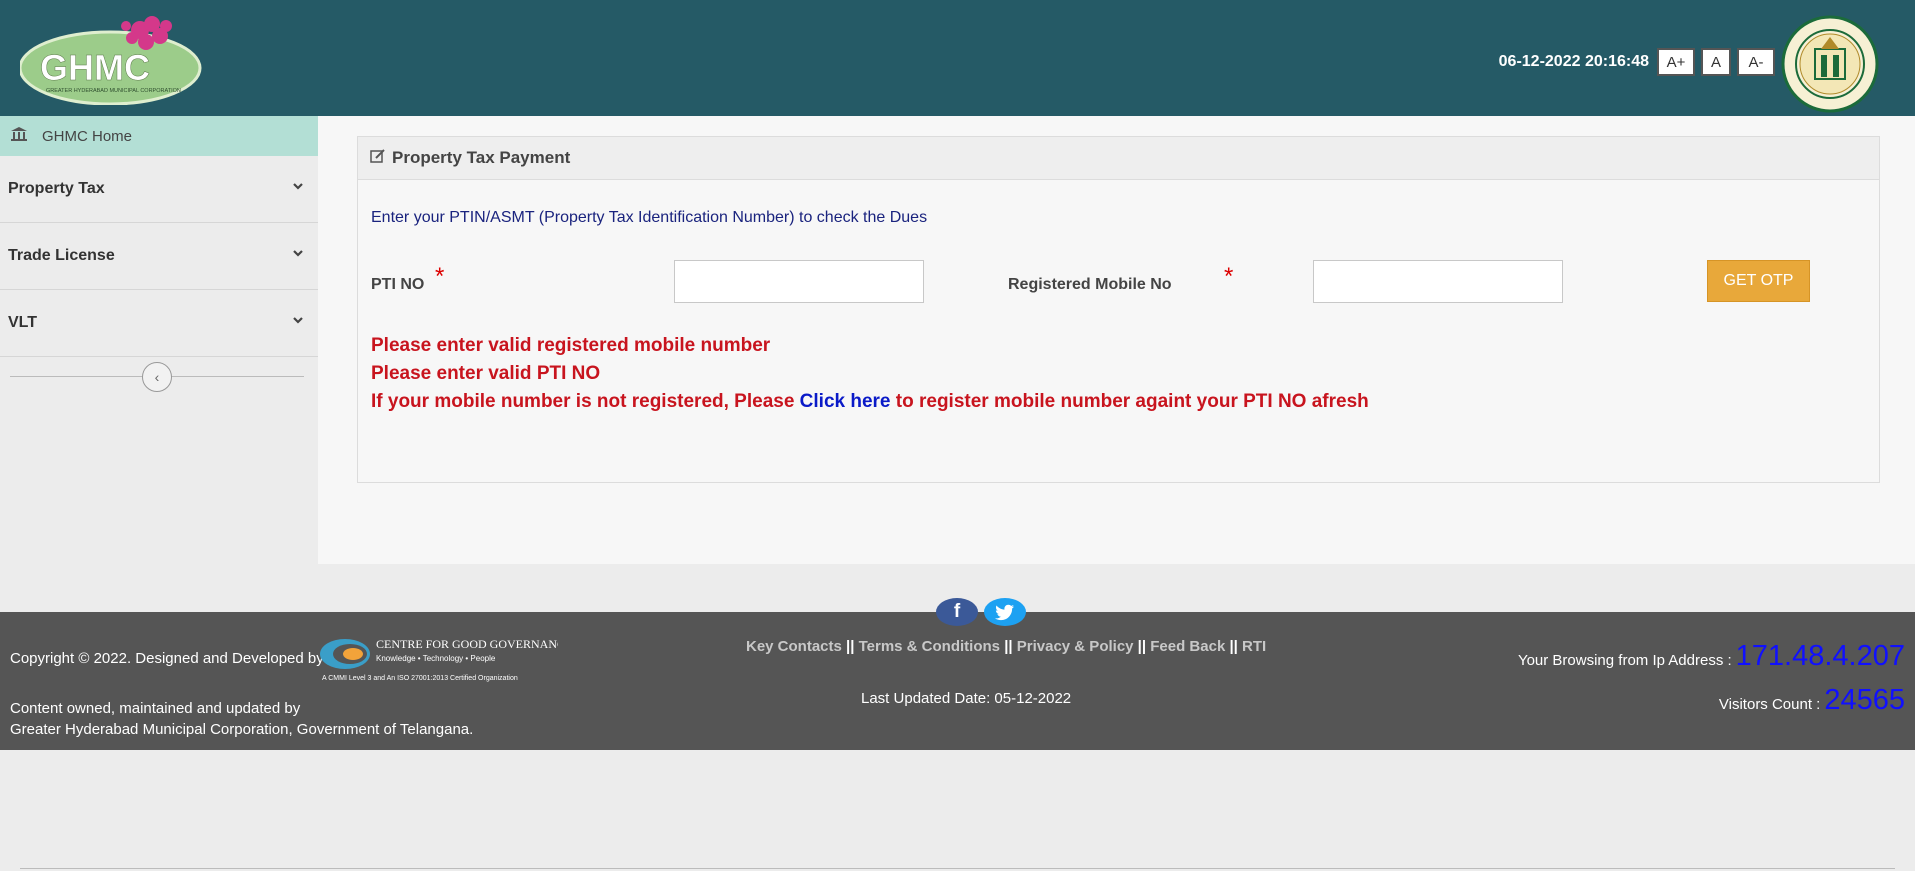 The image size is (1915, 871). What do you see at coordinates (378, 158) in the screenshot?
I see `edit-icon` at bounding box center [378, 158].